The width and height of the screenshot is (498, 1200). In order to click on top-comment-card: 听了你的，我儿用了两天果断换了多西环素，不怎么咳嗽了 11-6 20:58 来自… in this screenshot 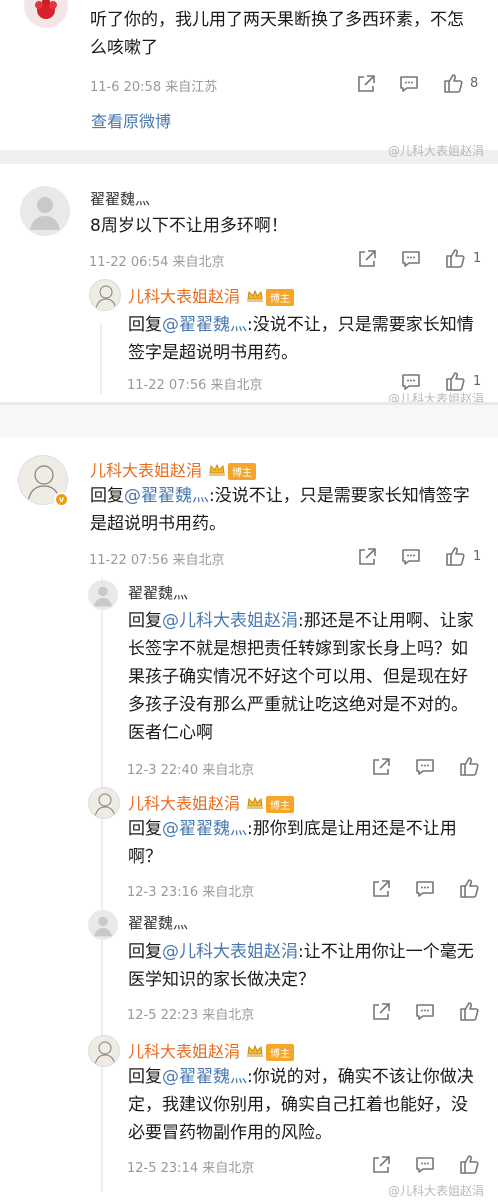, I will do `click(249, 75)`.